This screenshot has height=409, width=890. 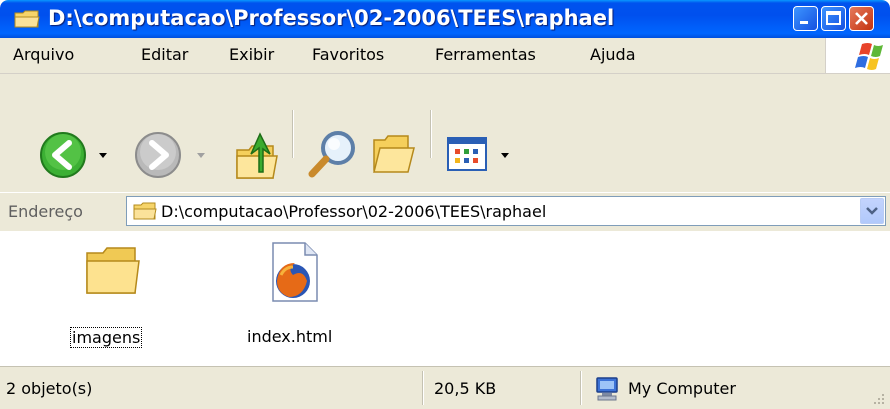 I want to click on minimize-button, so click(x=805, y=18).